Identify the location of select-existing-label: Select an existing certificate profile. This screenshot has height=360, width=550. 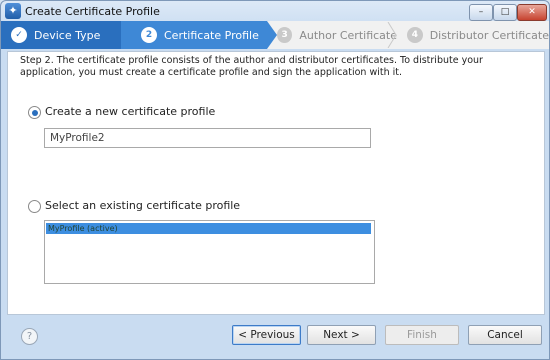
(142, 205).